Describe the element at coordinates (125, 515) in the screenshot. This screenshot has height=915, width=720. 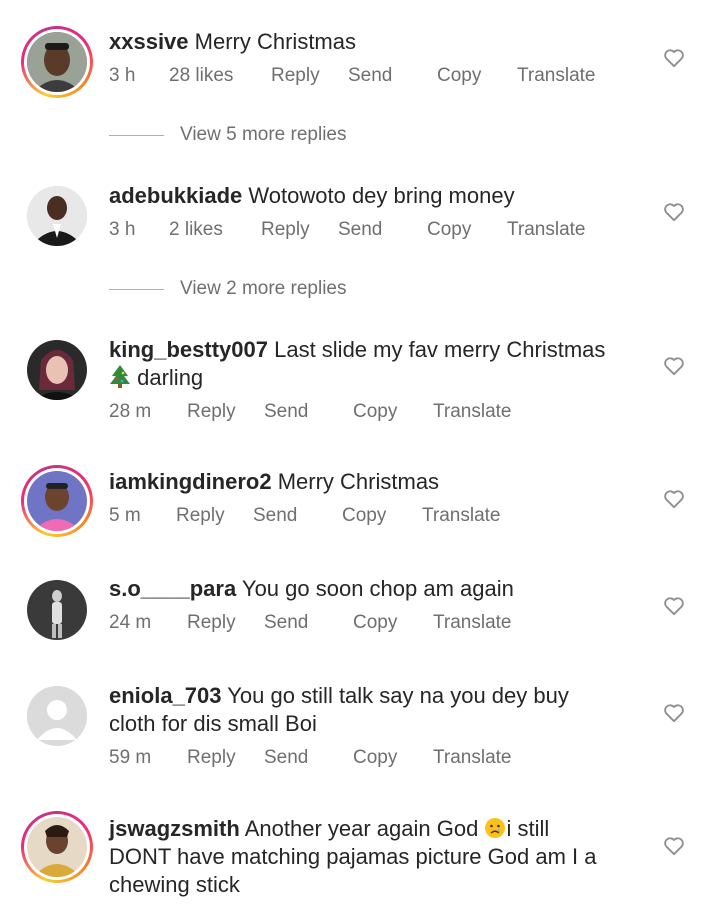
I see `comment-time: 5 m` at that location.